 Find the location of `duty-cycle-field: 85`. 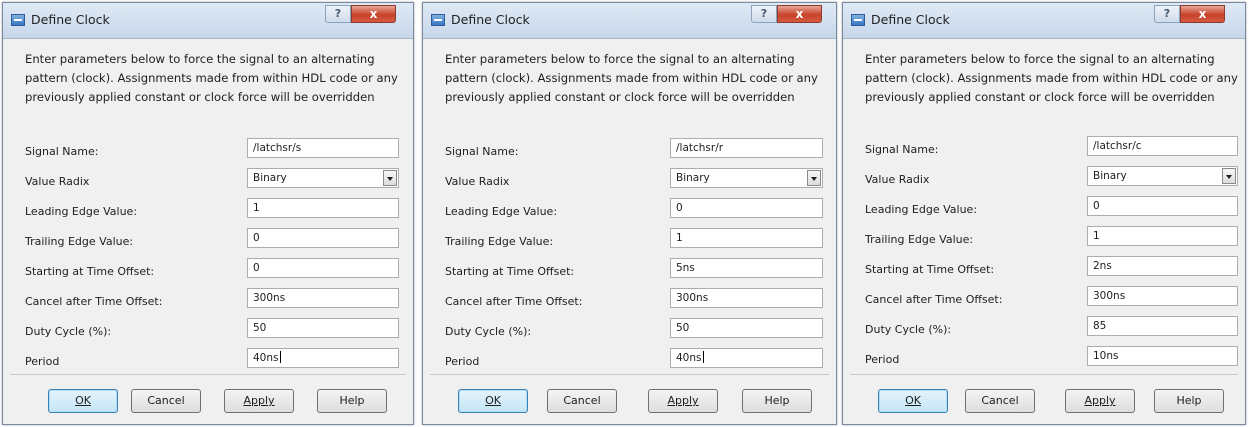

duty-cycle-field: 85 is located at coordinates (1162, 326).